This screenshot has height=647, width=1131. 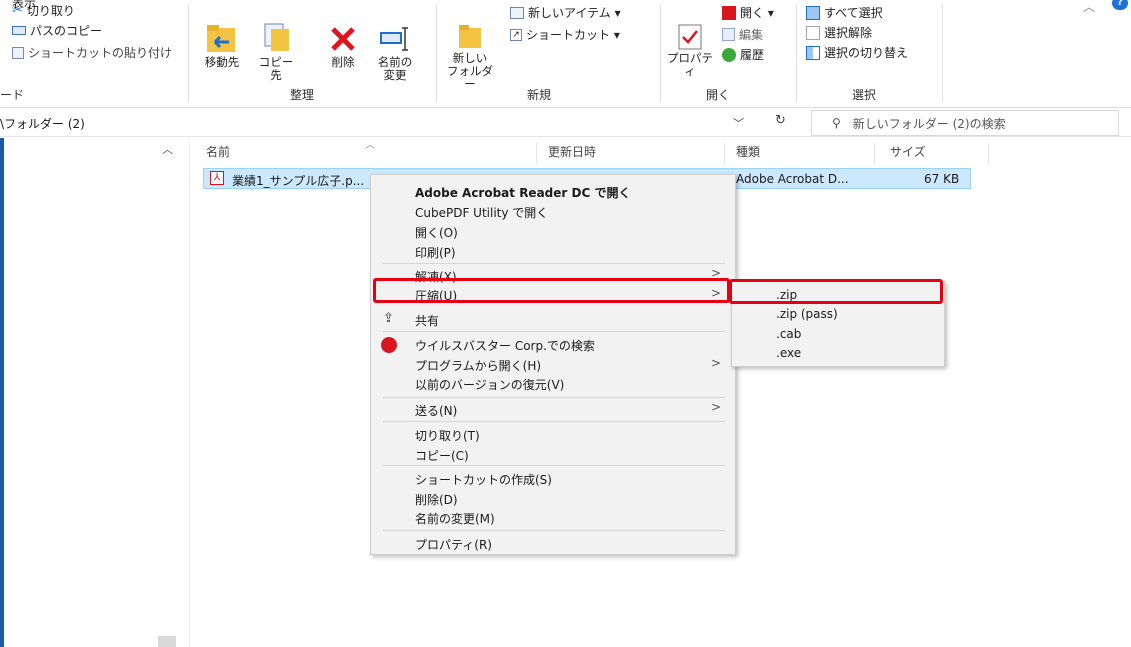 I want to click on select-none-icon, so click(x=813, y=32).